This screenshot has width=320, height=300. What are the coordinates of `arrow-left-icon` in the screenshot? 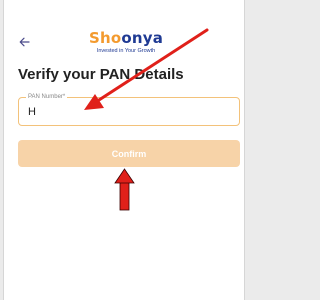 It's located at (24, 42).